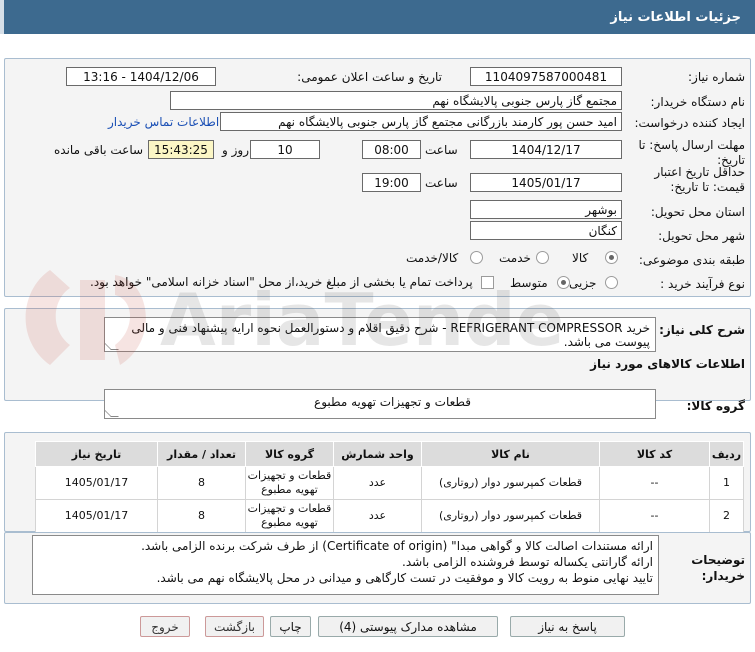 The width and height of the screenshot is (755, 652). What do you see at coordinates (289, 454) in the screenshot?
I see `col-group: گروه کالا` at bounding box center [289, 454].